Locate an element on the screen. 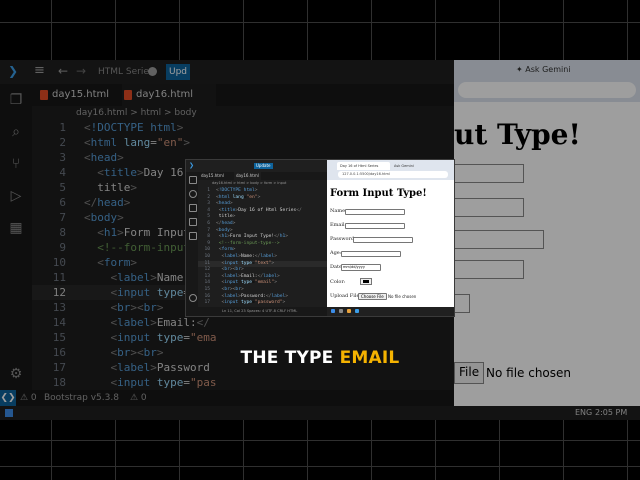 The image size is (640, 480). inset-code-line: 3 <head> is located at coordinates (262, 204).